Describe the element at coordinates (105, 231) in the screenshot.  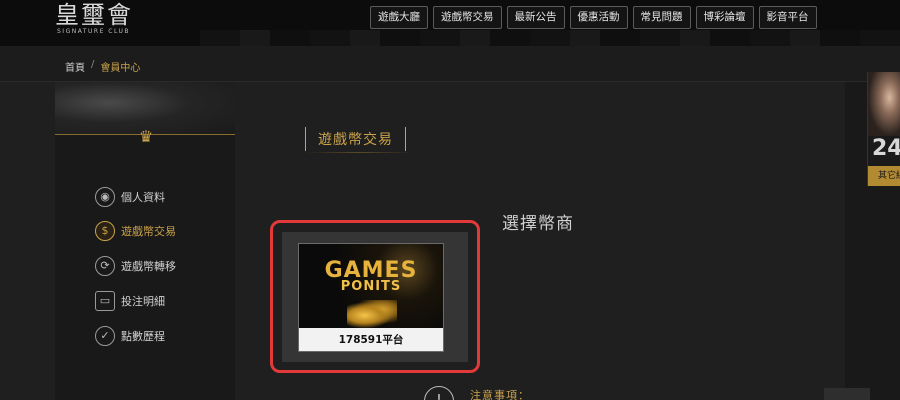
I see `money-bag-icon: $` at that location.